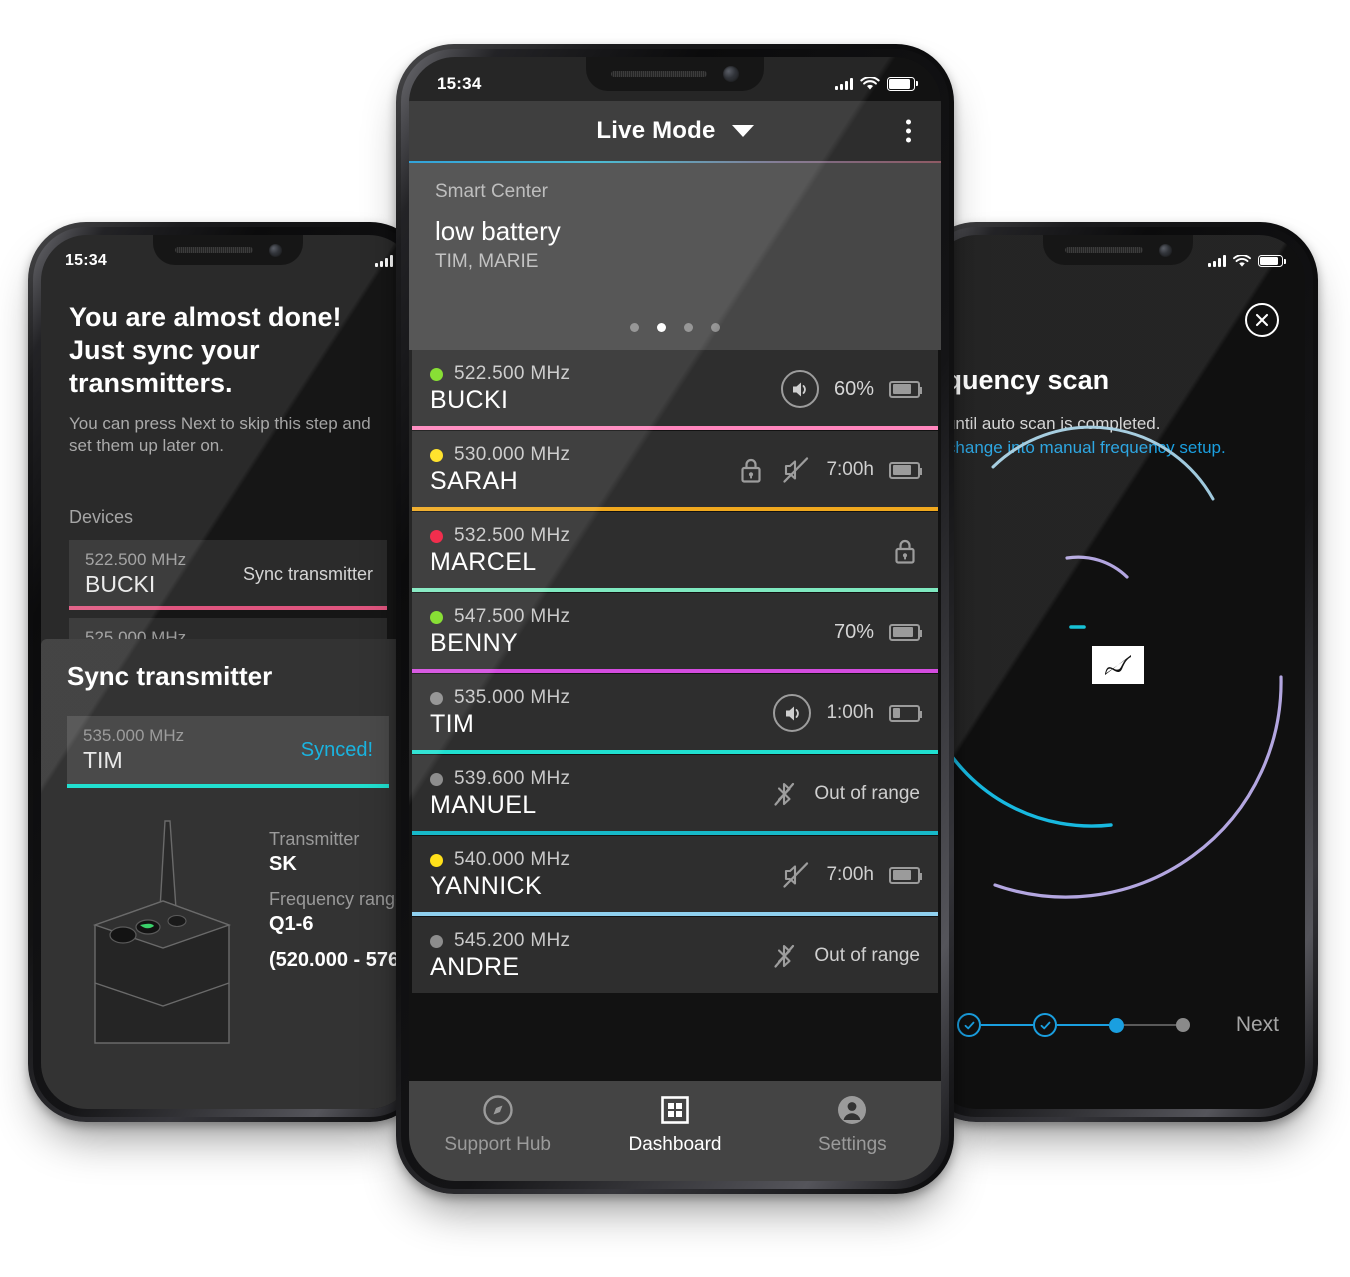 Image resolution: width=1350 pixels, height=1277 pixels. Describe the element at coordinates (498, 231) in the screenshot. I see `smart-center-title: low battery` at that location.